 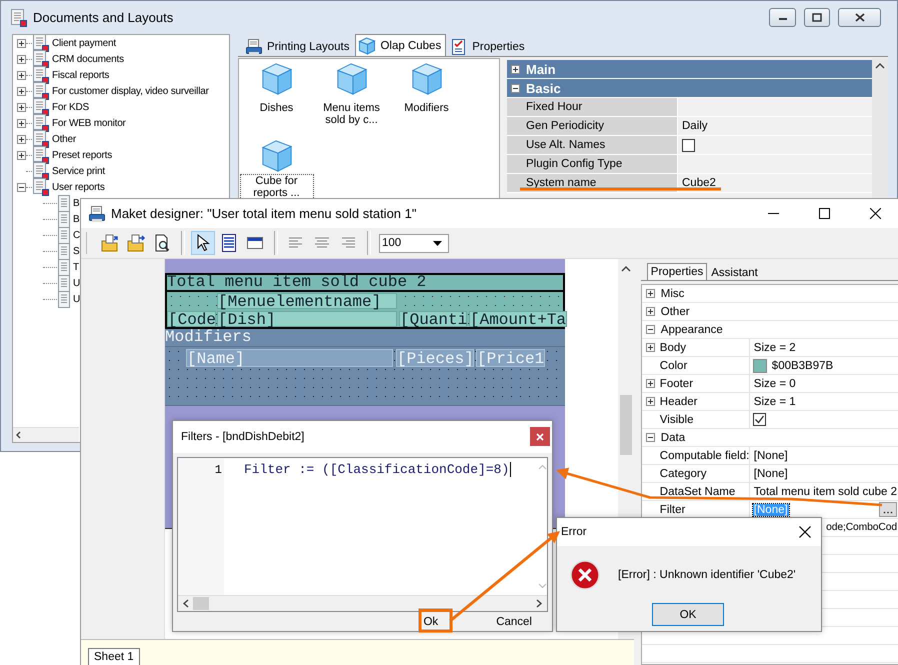 What do you see at coordinates (18, 17) in the screenshot?
I see `window-icon` at bounding box center [18, 17].